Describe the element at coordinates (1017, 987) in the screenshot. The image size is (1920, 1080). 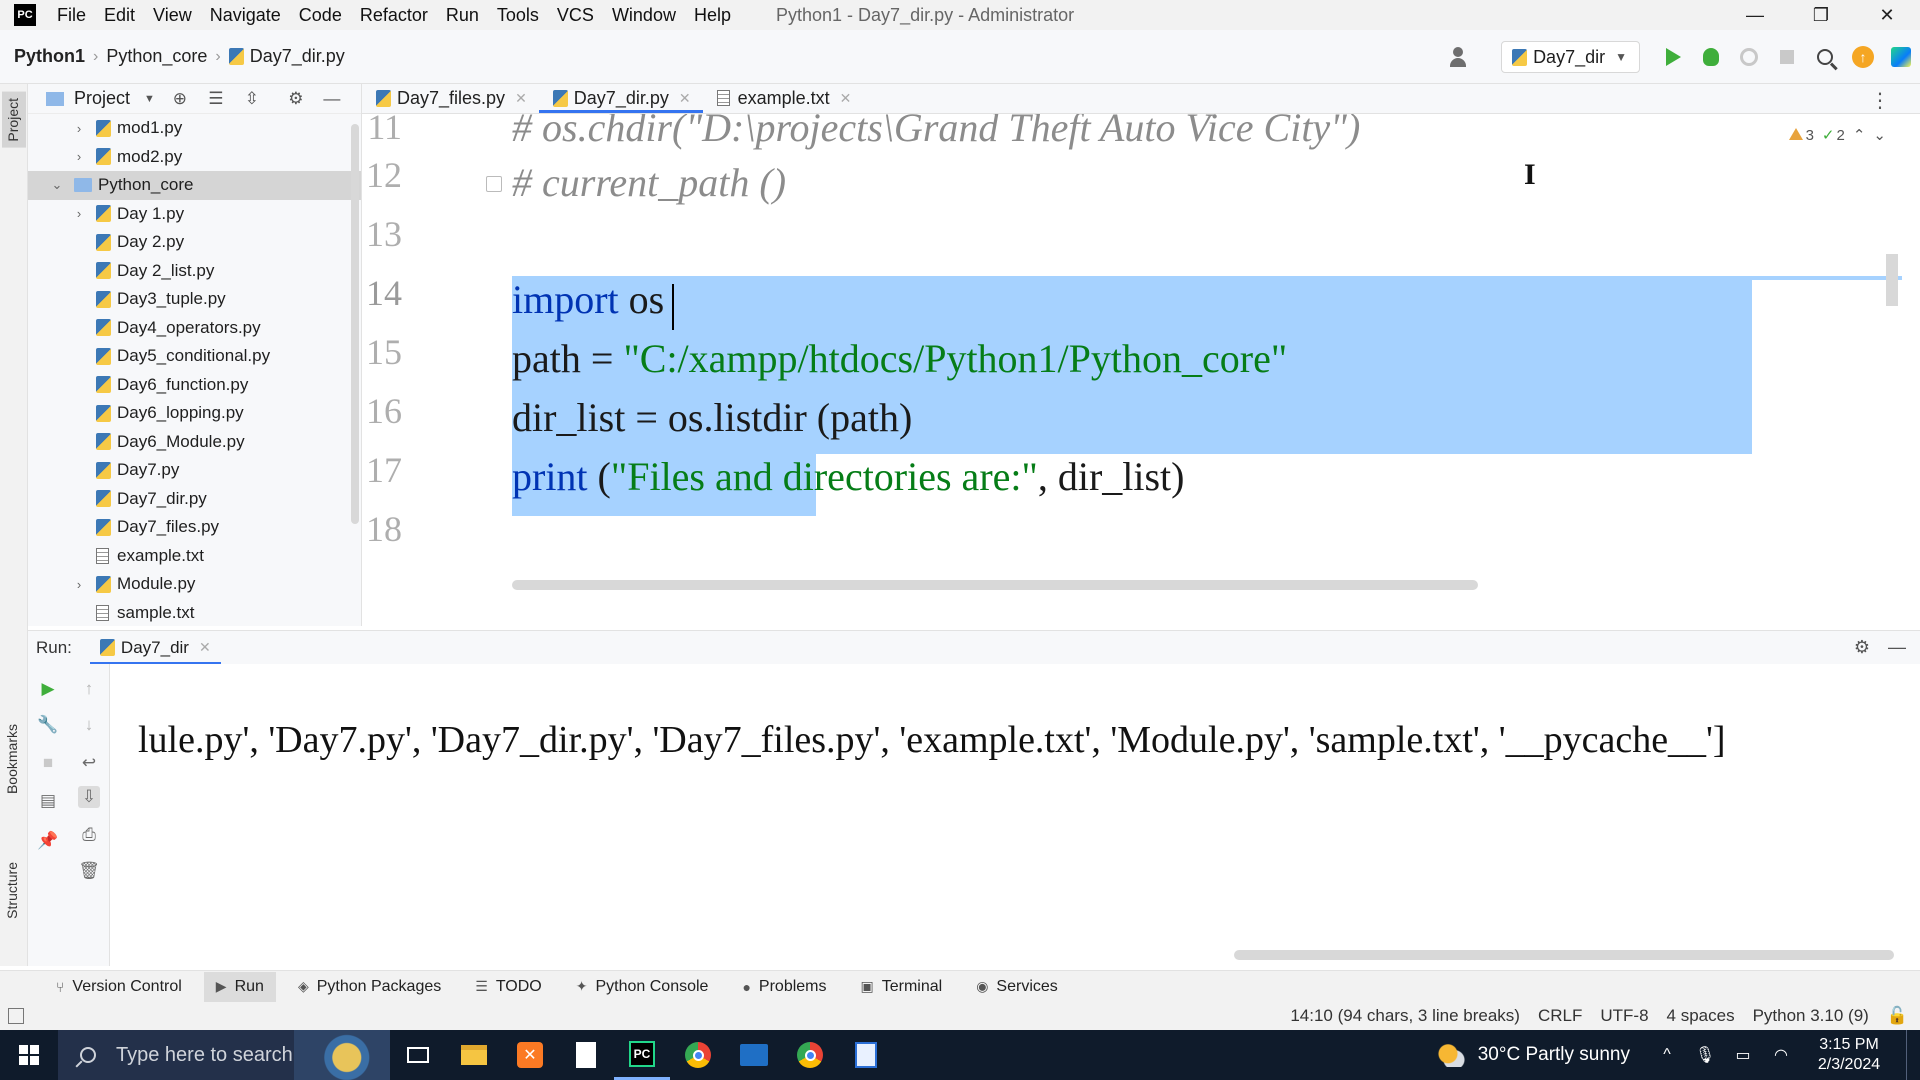
I see `tool-tab-services: ◉ Services` at that location.